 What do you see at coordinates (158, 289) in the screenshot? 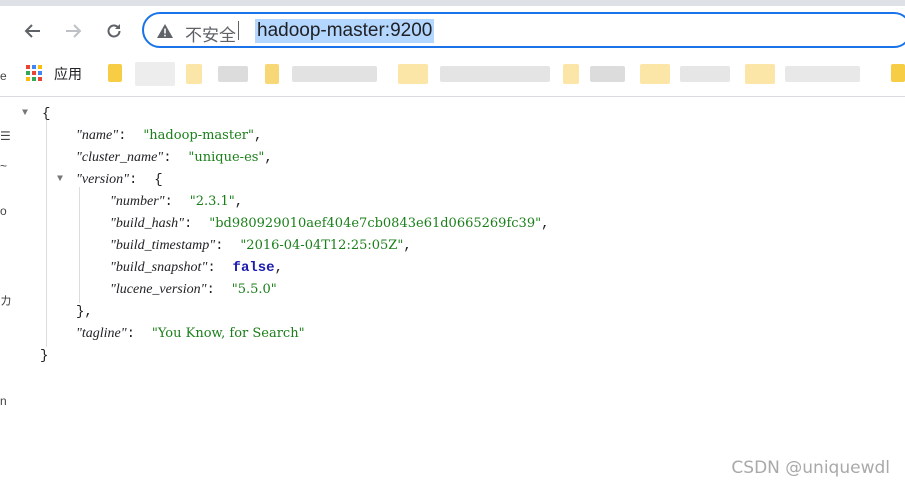
I see `json-key: "lucene_version"` at bounding box center [158, 289].